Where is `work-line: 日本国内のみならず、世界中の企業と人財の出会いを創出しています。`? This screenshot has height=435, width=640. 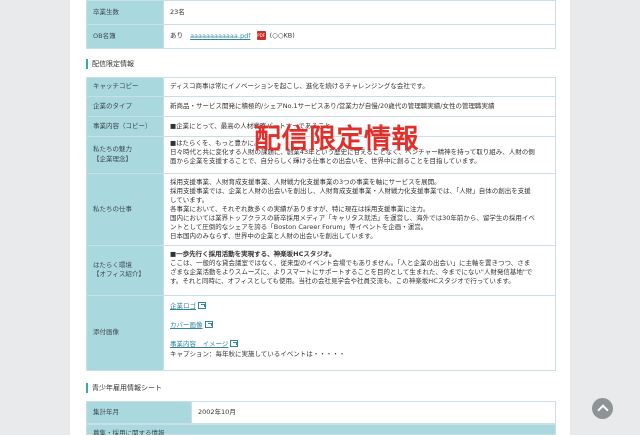
work-line: 日本国内のみならず、世界中の企業と人財の出会いを創出しています。 is located at coordinates (273, 235).